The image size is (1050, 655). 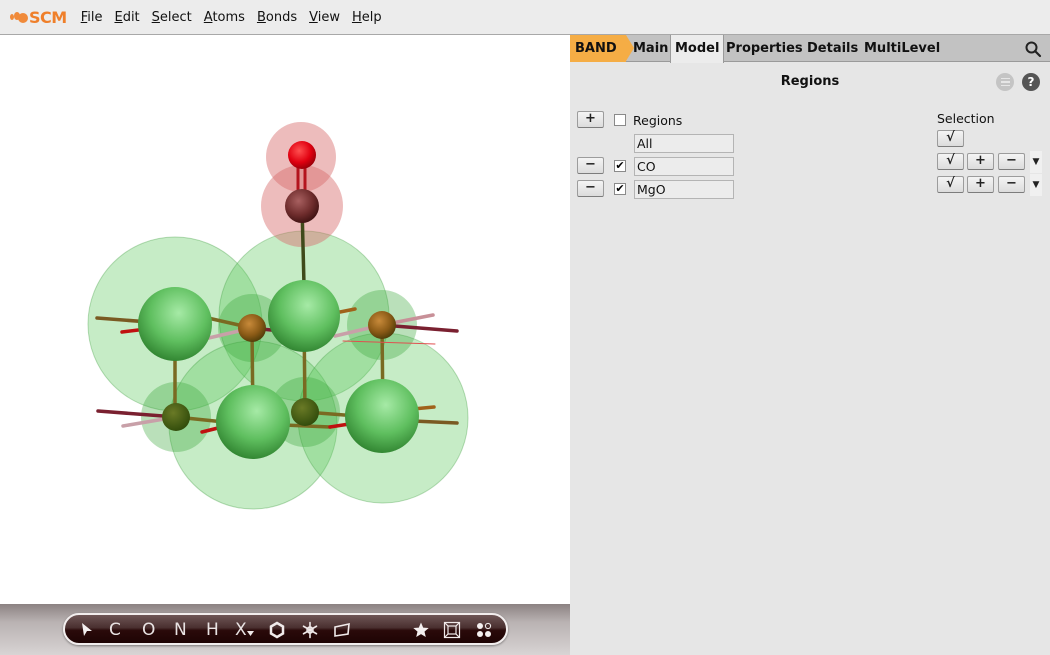 I want to click on panel-menu-button, so click(x=1005, y=82).